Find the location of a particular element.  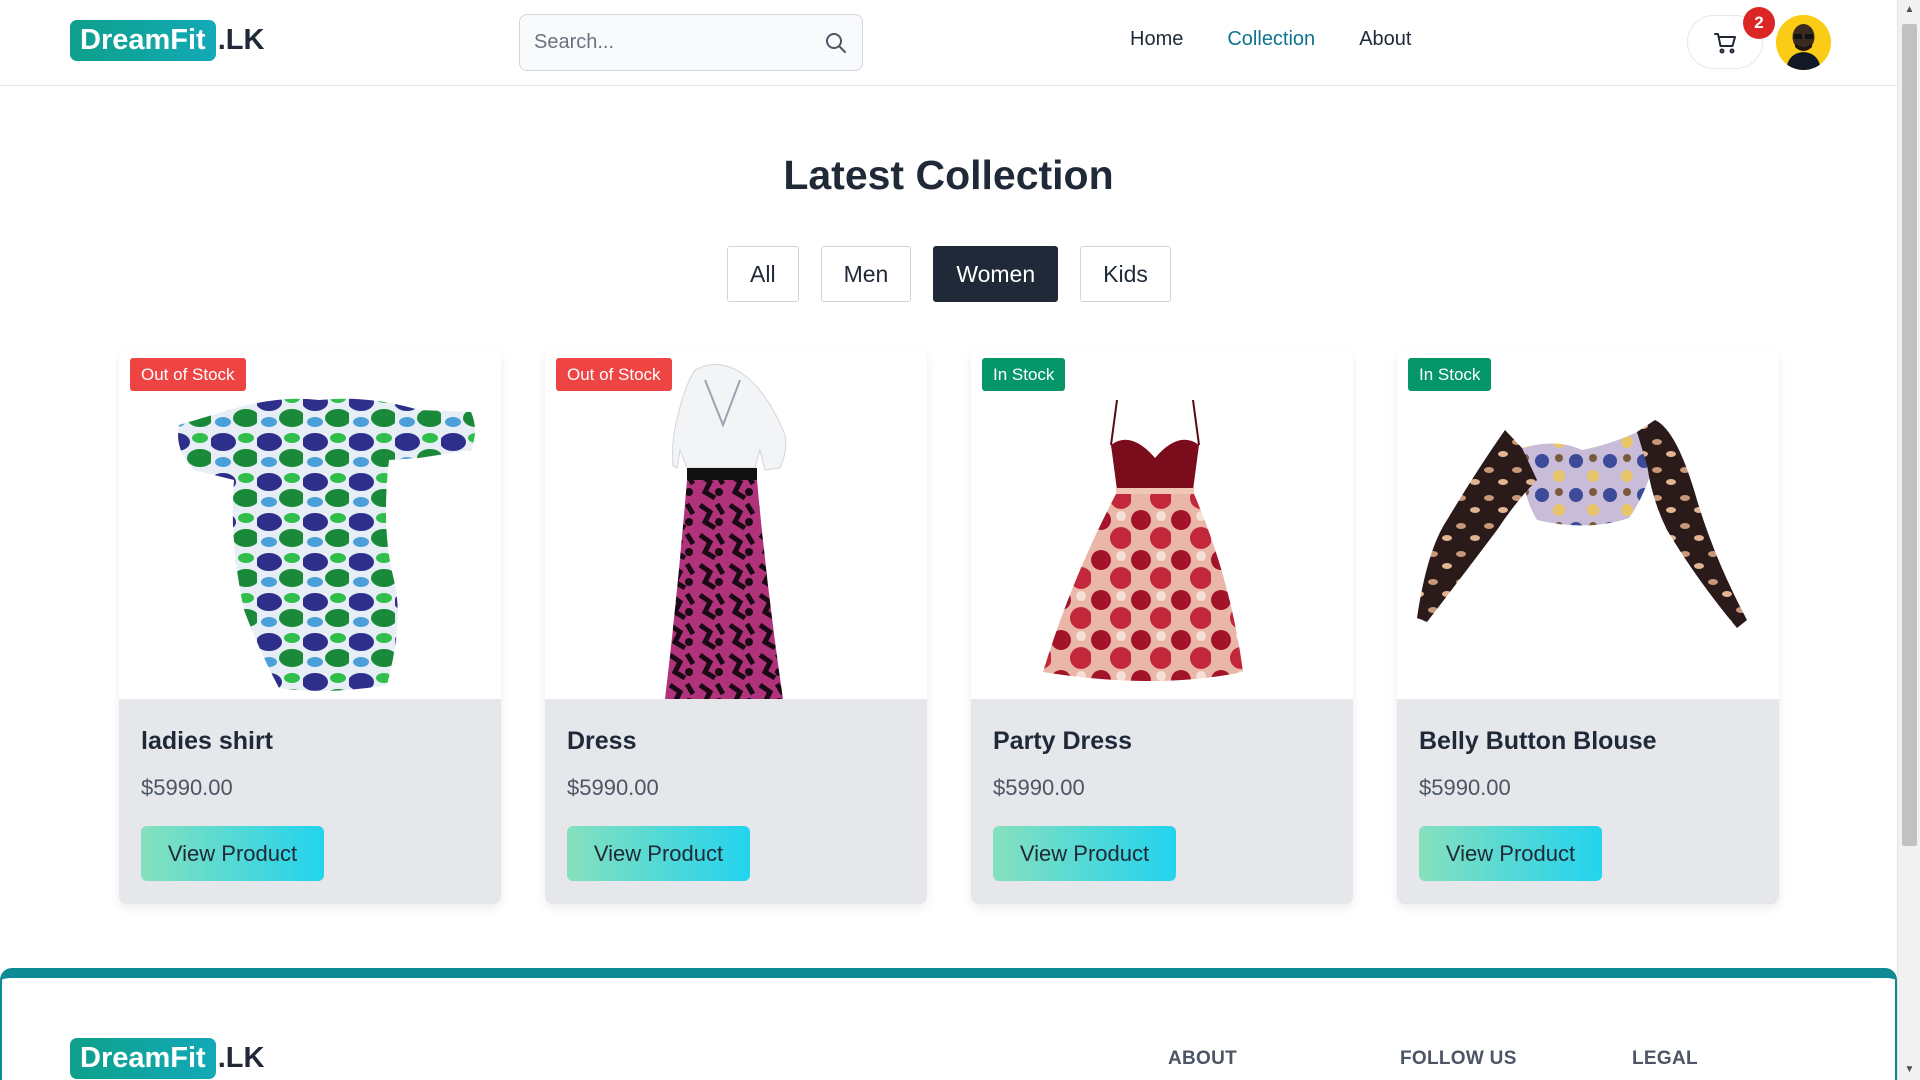

logo-badge: DreamFit is located at coordinates (143, 40).